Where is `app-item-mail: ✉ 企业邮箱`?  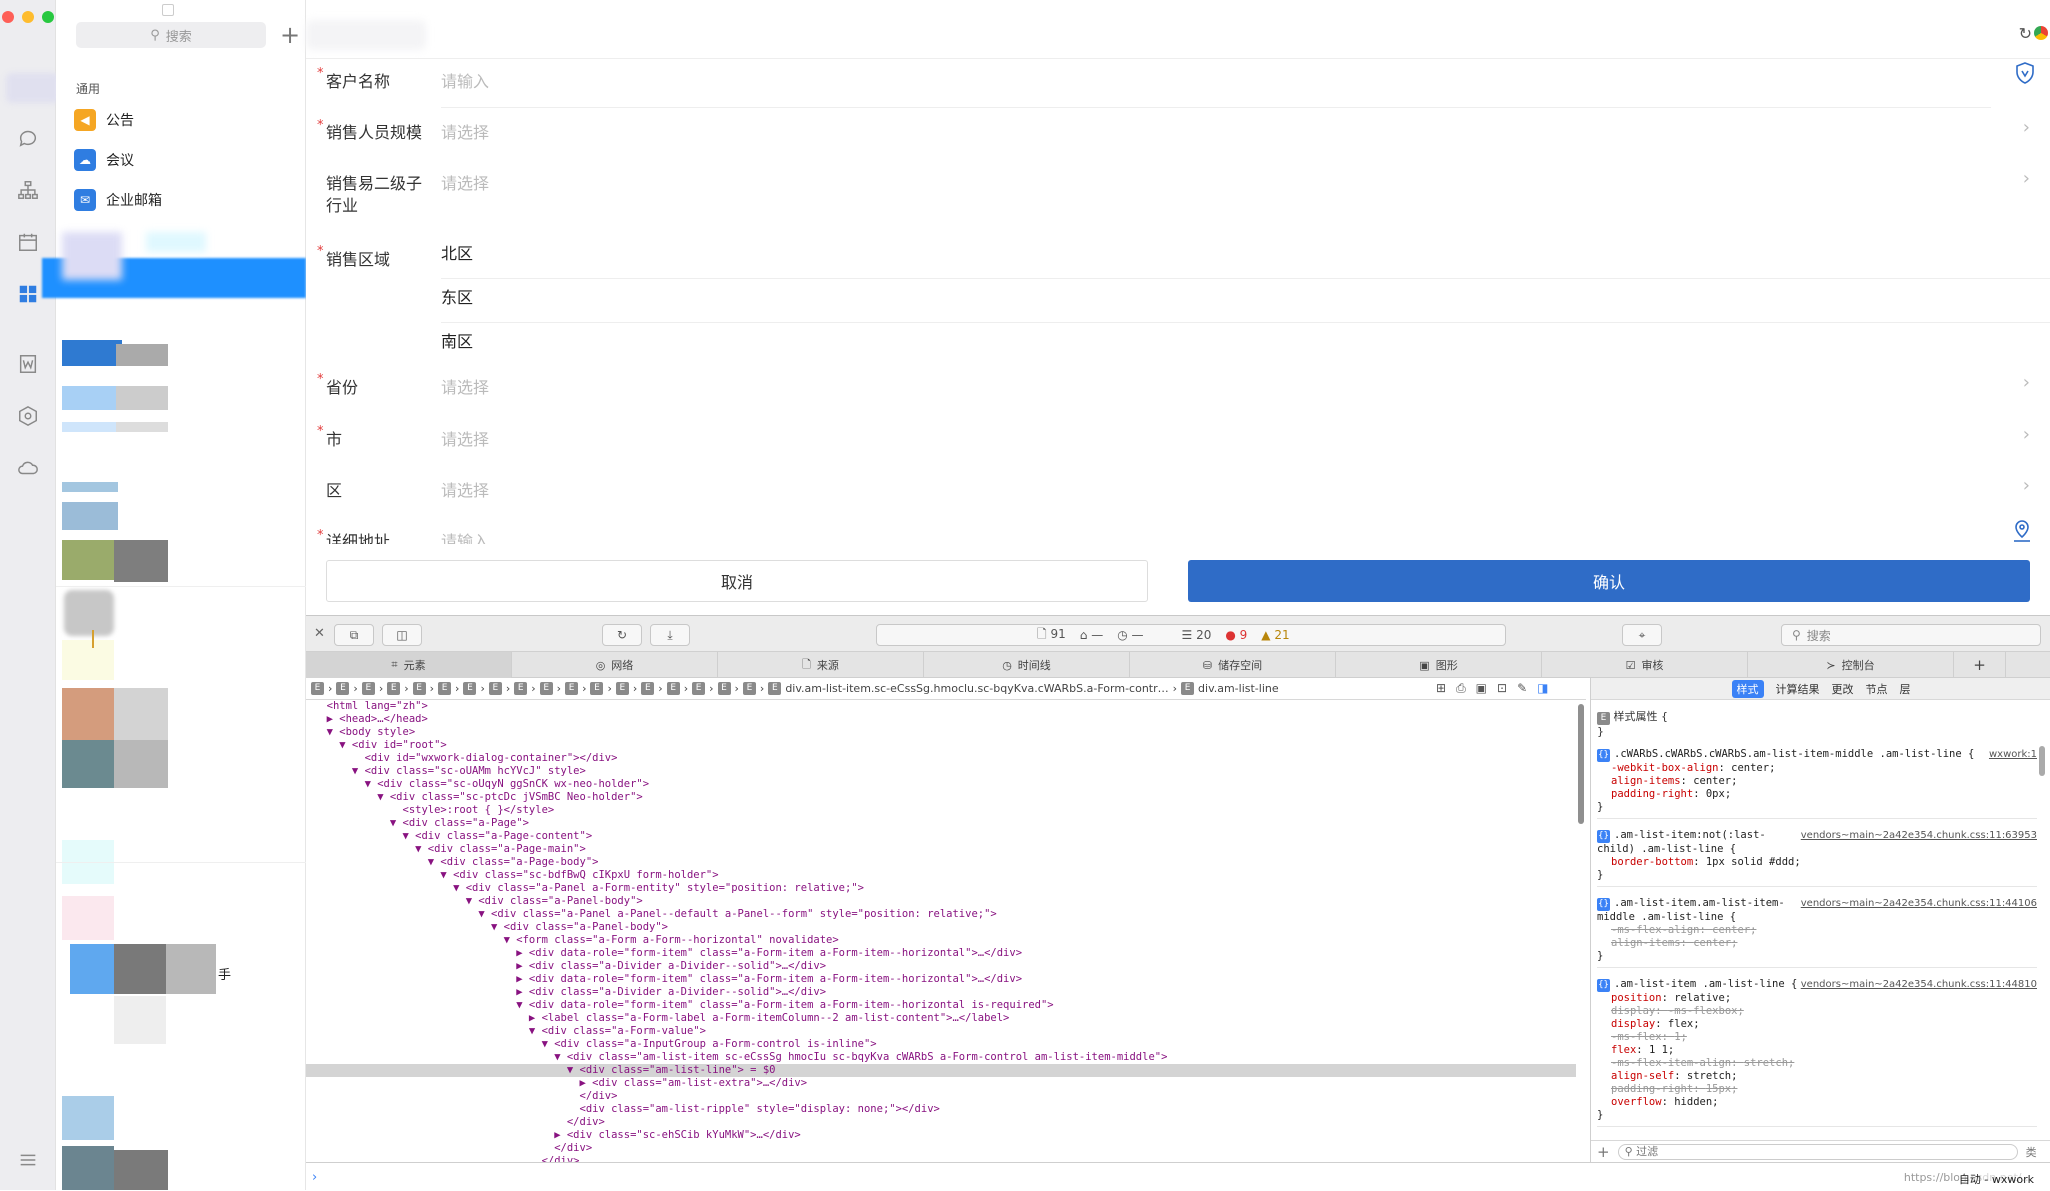
app-item-mail: ✉ 企业邮箱 is located at coordinates (118, 200).